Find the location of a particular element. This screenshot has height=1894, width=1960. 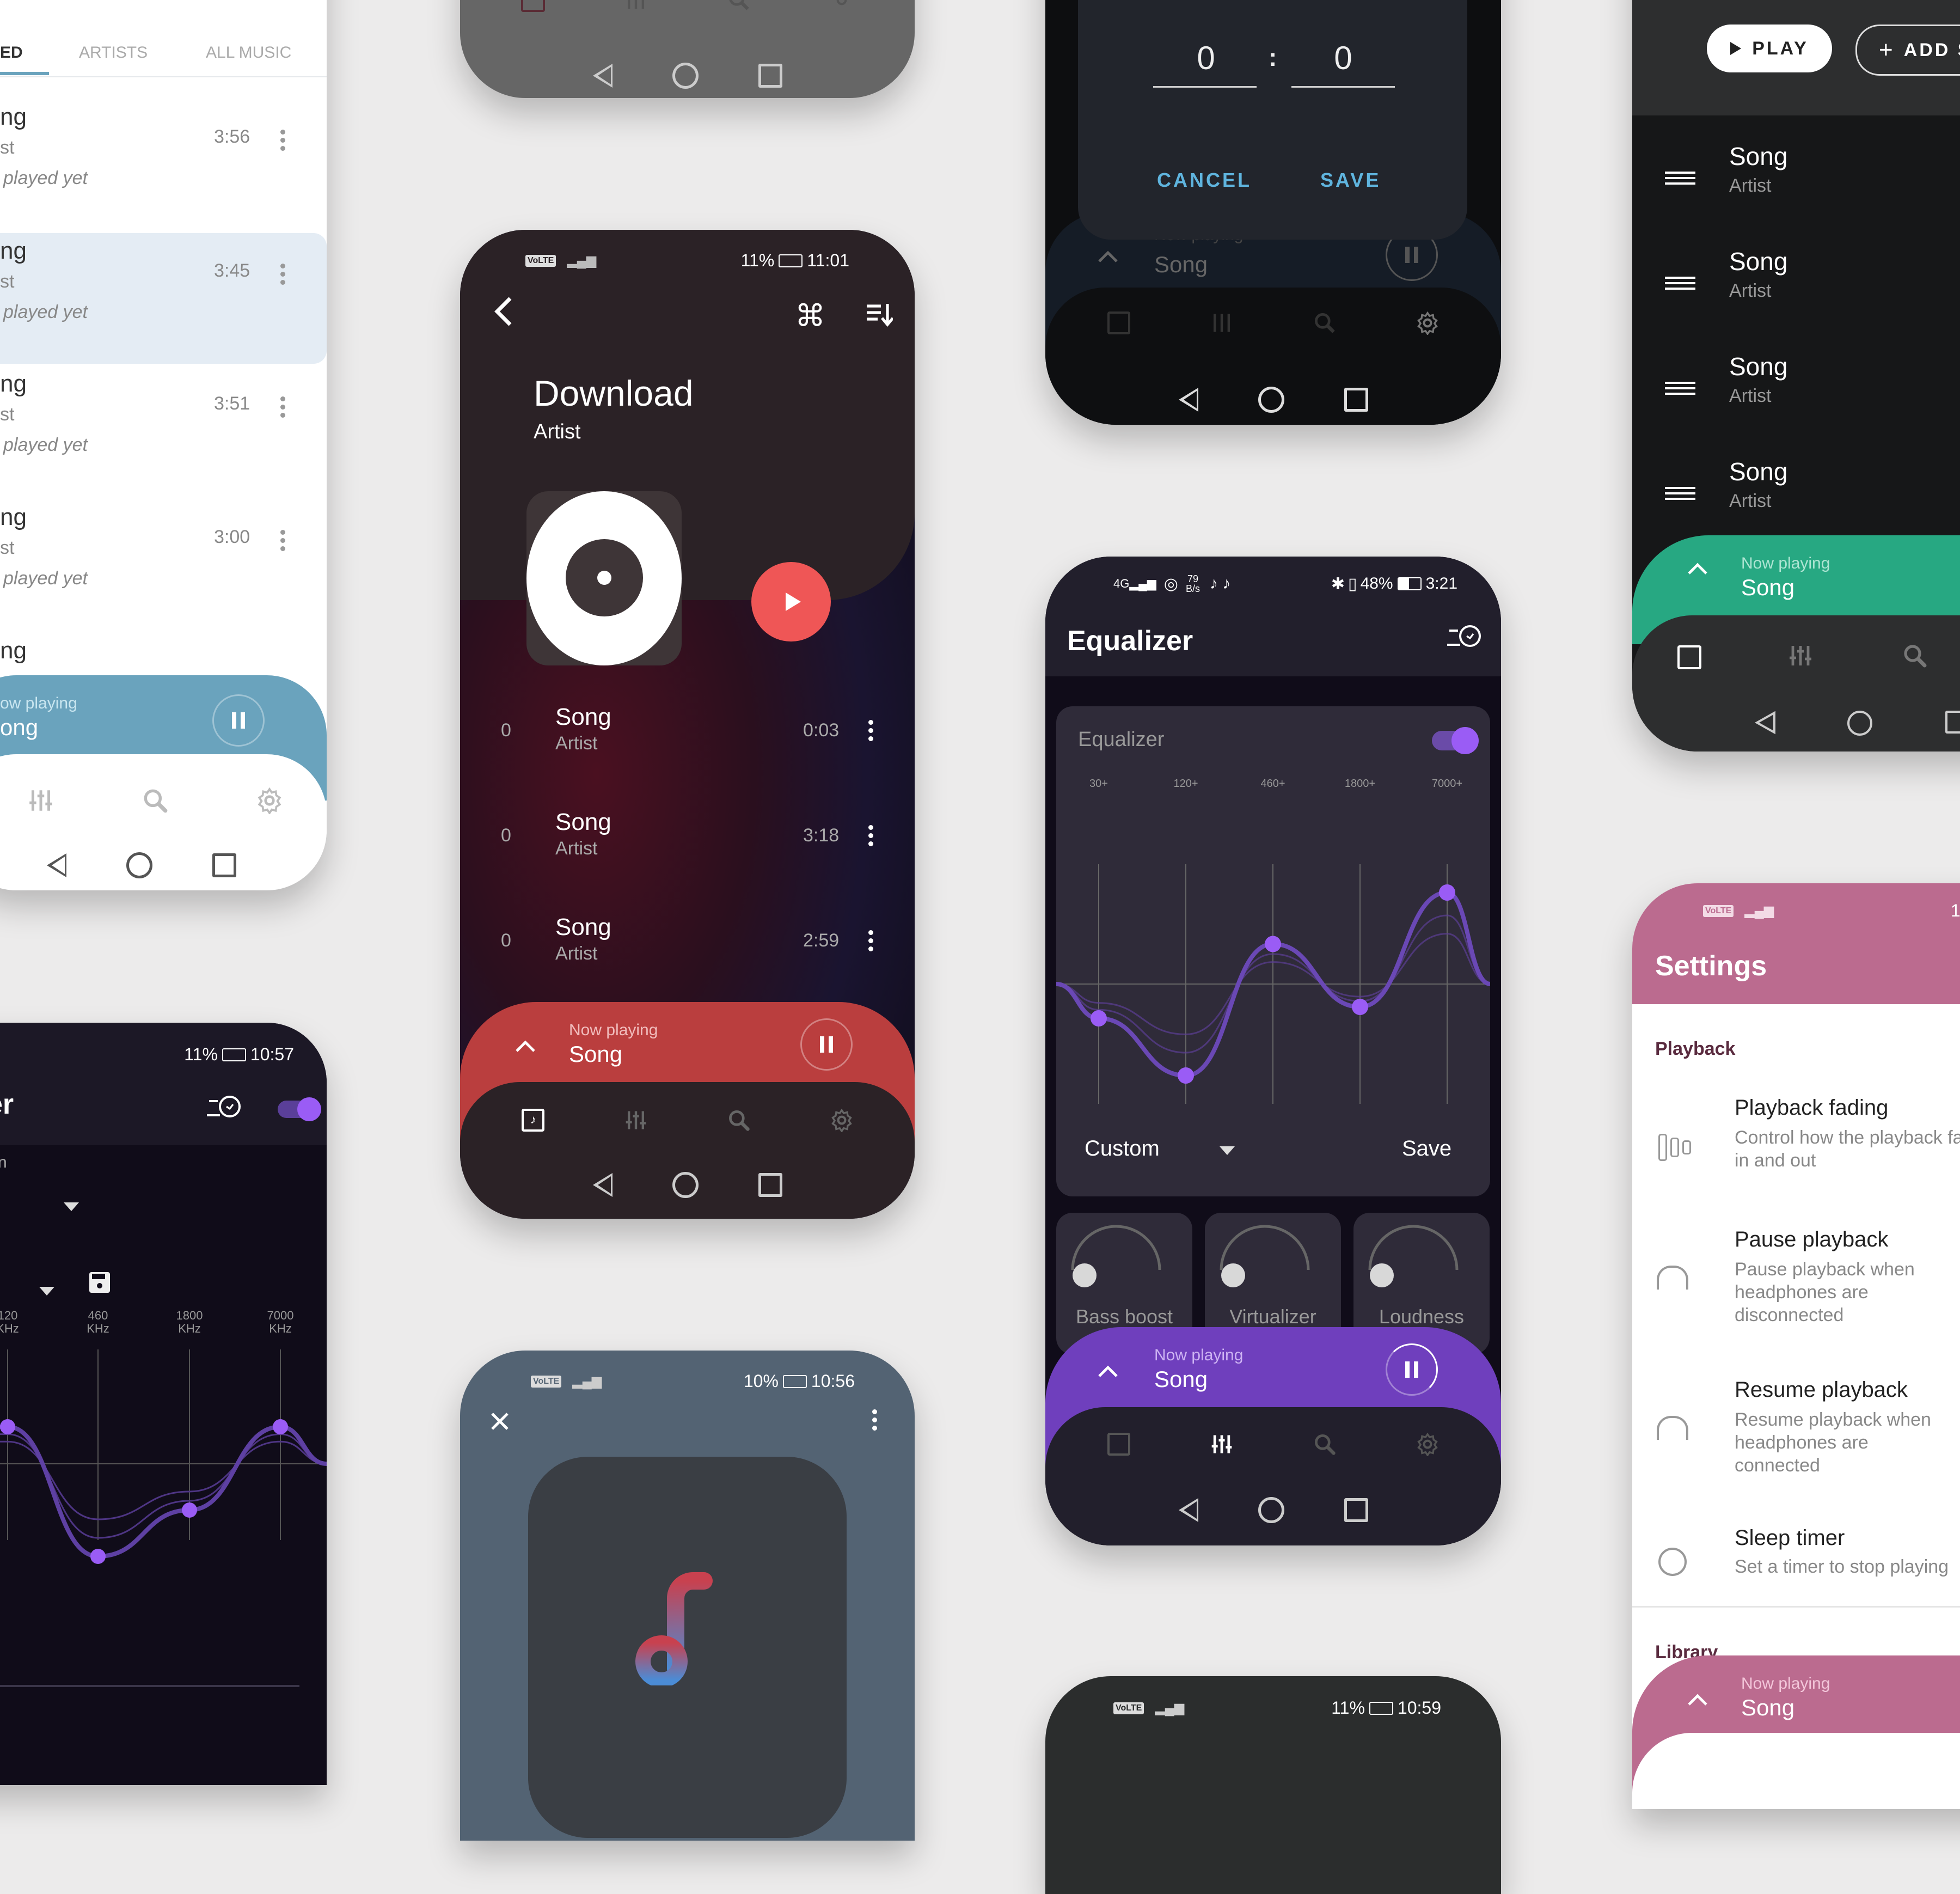

settings-item-sleep-timer: Sleep timer Set a timer to stop playing is located at coordinates (1796, 1567).